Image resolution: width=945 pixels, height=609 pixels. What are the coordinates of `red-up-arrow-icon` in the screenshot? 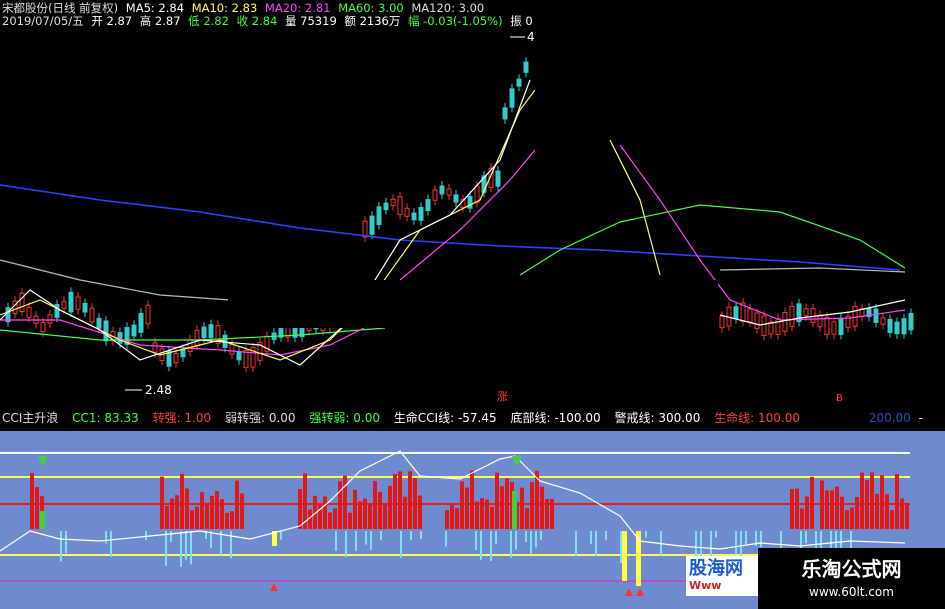 It's located at (629, 592).